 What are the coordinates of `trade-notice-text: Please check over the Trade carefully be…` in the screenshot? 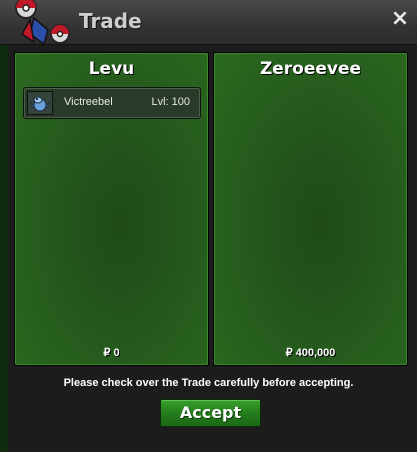 It's located at (208, 383).